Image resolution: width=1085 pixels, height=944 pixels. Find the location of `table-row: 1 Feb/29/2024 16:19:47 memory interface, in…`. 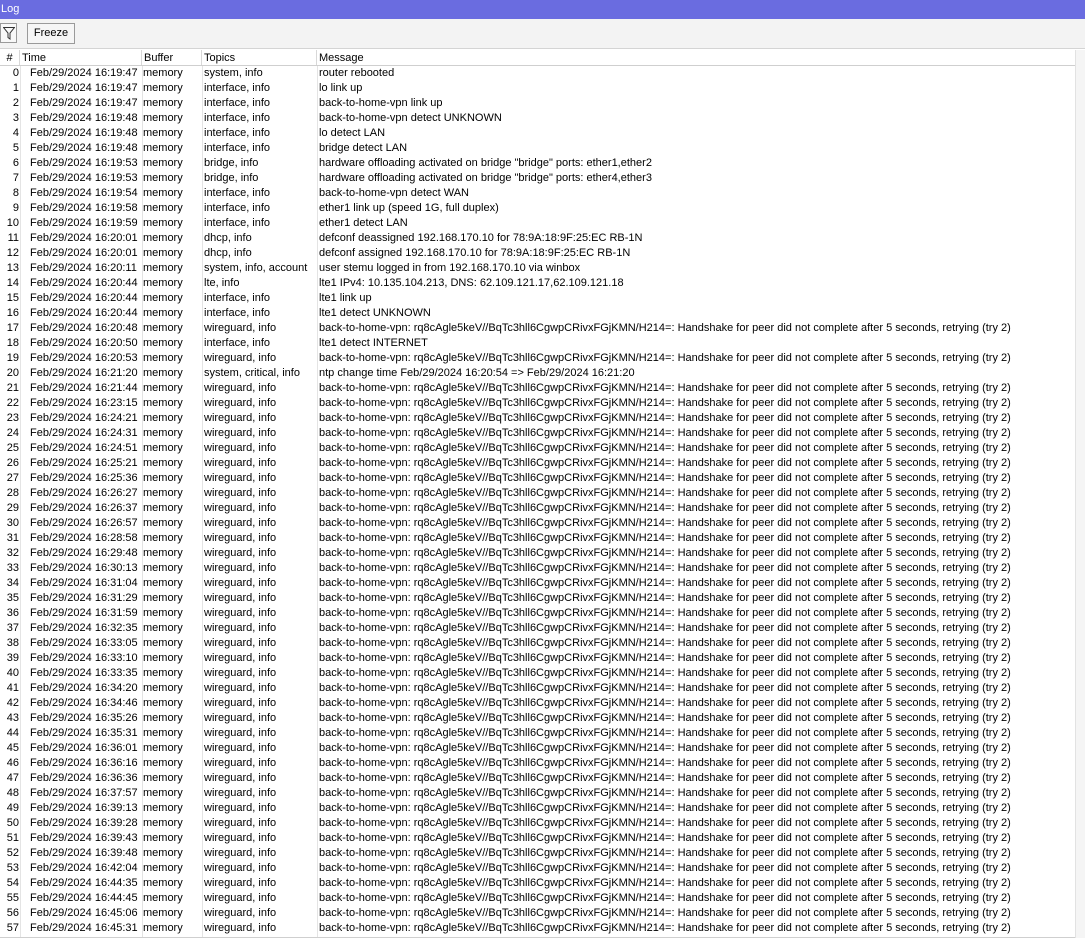

table-row: 1 Feb/29/2024 16:19:47 memory interface, in… is located at coordinates (537, 88).